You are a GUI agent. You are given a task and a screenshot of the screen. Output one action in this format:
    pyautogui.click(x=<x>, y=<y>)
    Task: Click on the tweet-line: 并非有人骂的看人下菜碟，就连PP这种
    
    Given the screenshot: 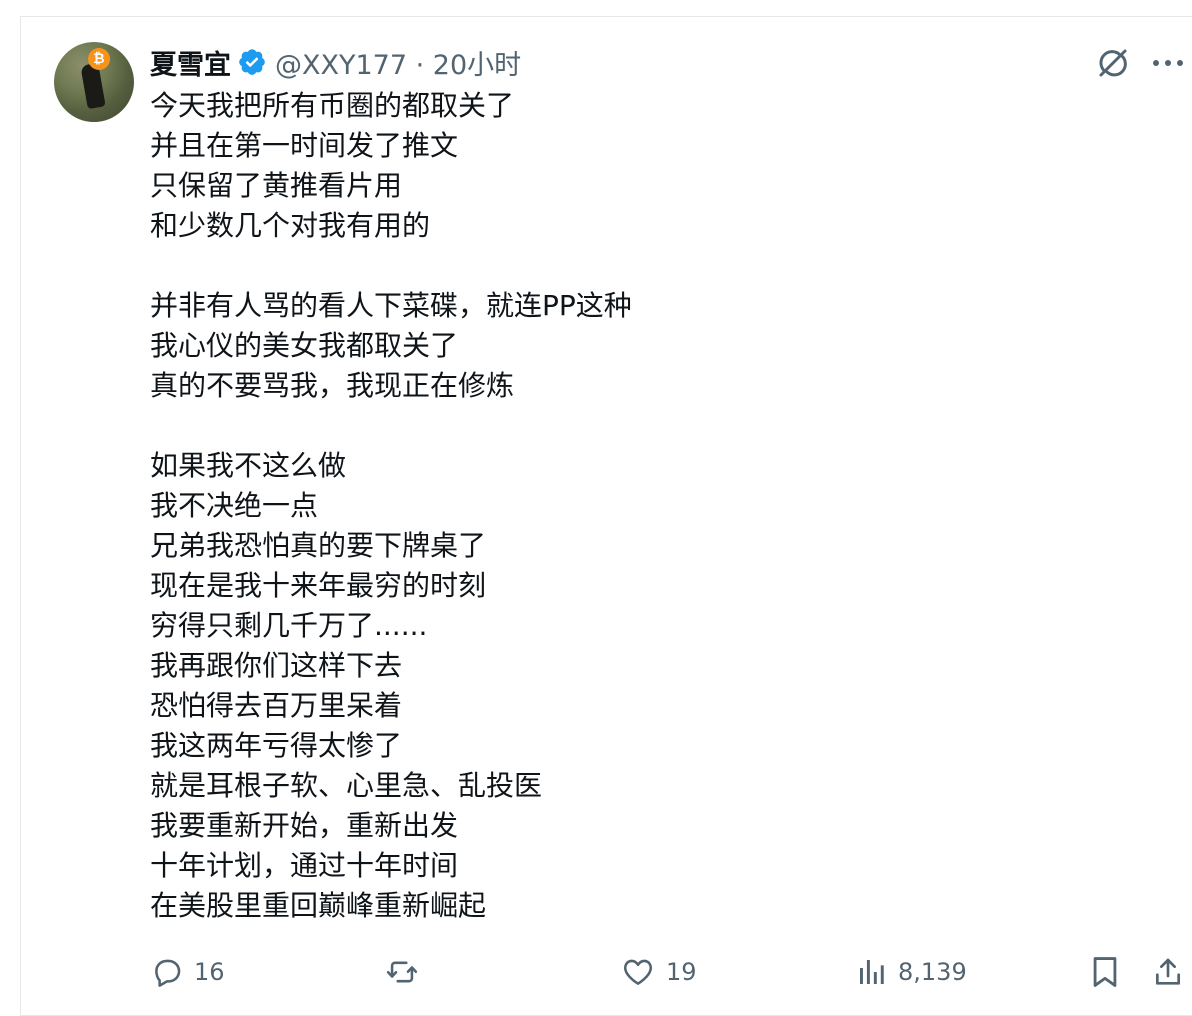 What is the action you would take?
    pyautogui.click(x=391, y=305)
    